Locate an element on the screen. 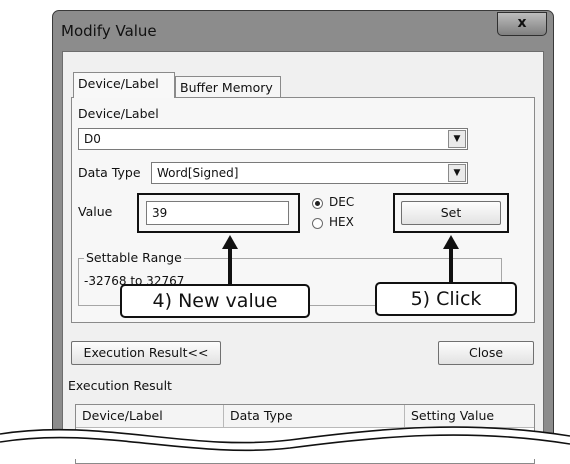  device-label-combobox: D0 ▼ is located at coordinates (273, 139).